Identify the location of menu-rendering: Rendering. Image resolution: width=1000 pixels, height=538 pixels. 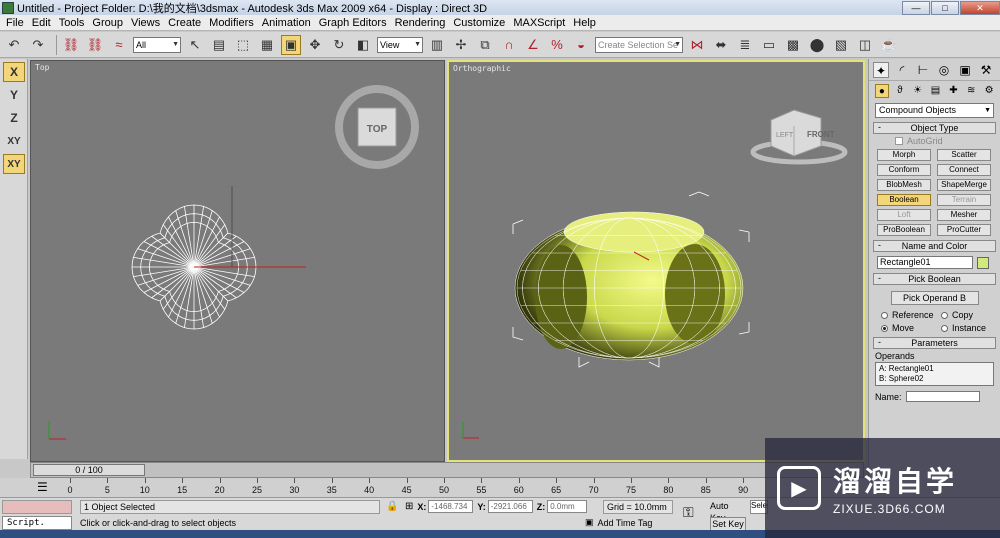
(420, 23).